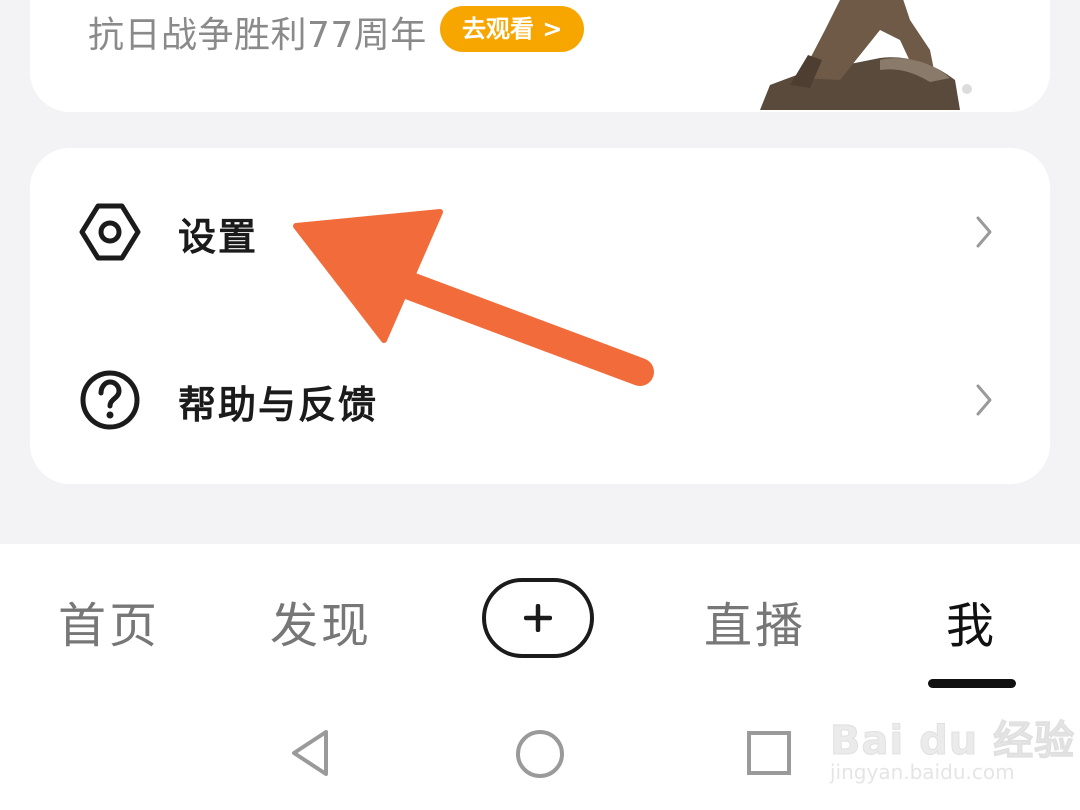 The height and width of the screenshot is (810, 1080). I want to click on plus-icon, so click(538, 618).